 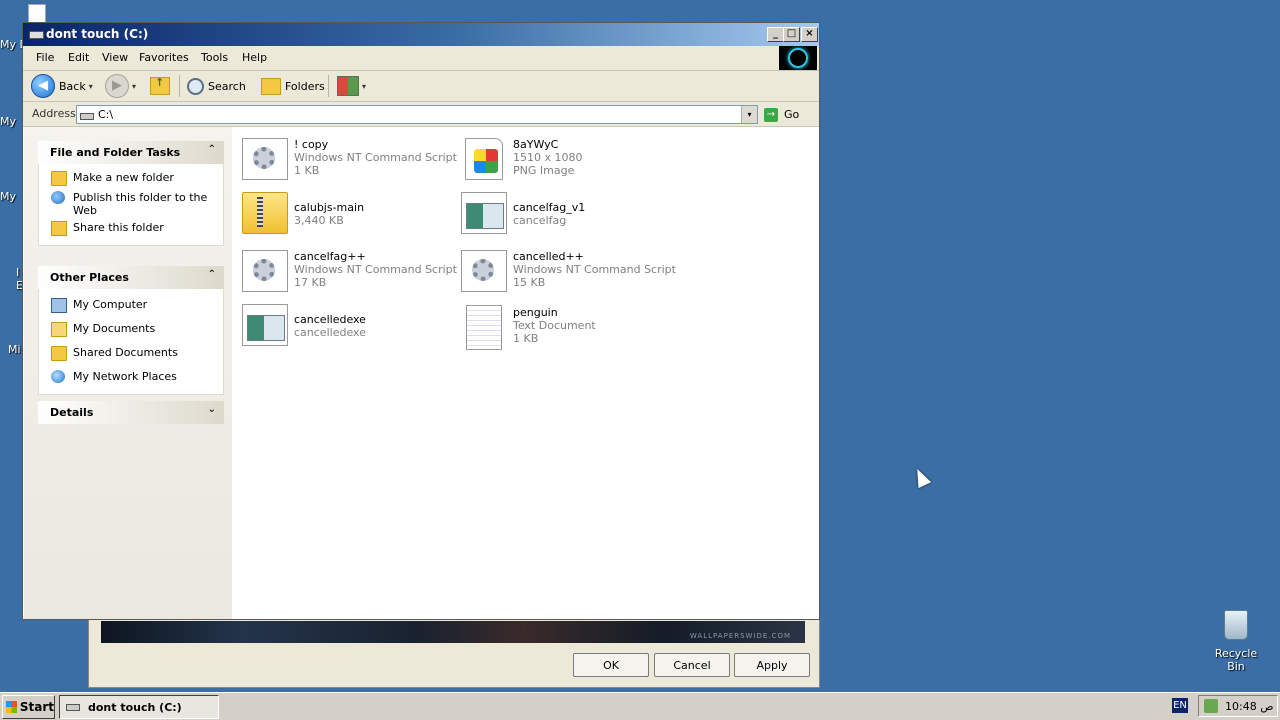 What do you see at coordinates (131, 412) in the screenshot?
I see `details-header: Details ⌄` at bounding box center [131, 412].